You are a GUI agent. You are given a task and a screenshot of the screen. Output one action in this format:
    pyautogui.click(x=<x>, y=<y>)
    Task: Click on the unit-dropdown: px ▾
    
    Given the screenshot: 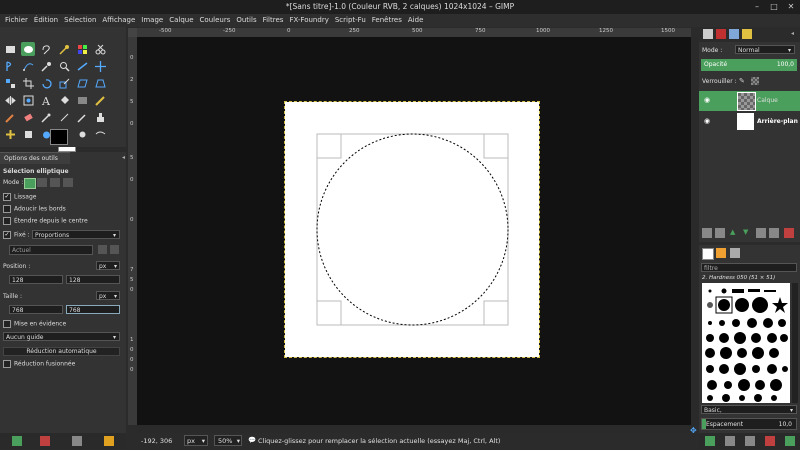 What is the action you would take?
    pyautogui.click(x=196, y=440)
    